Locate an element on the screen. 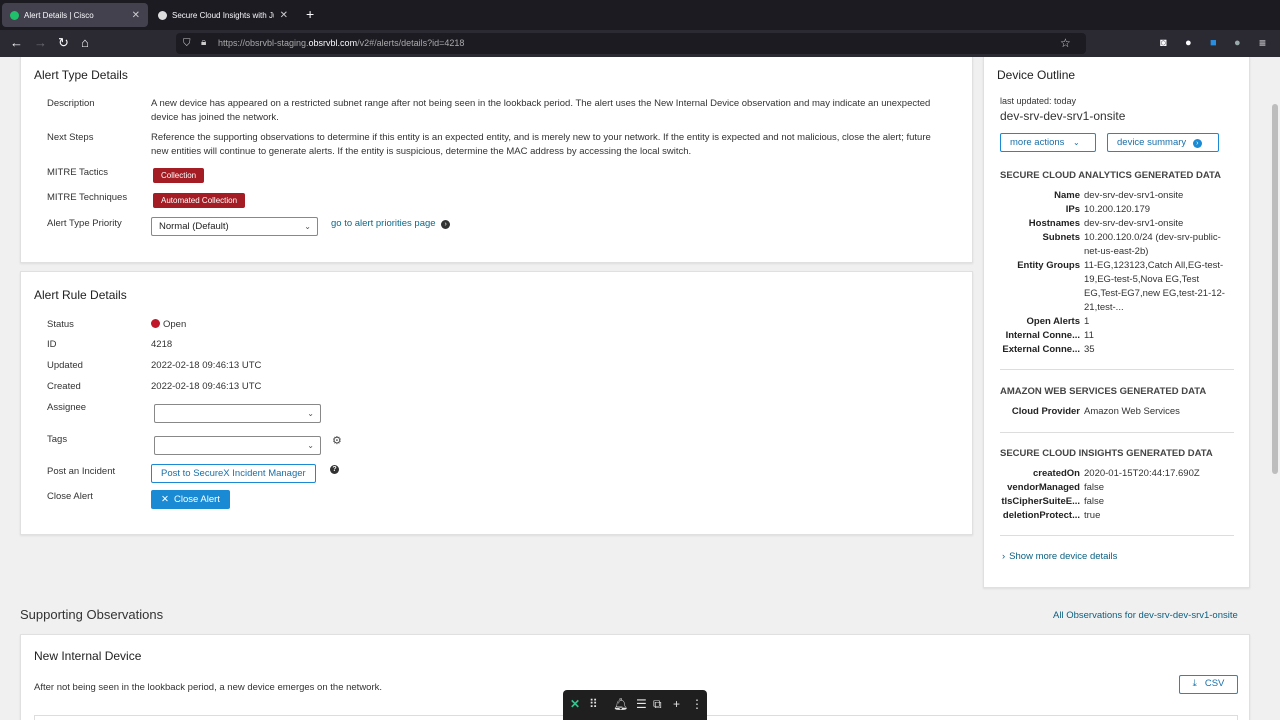  supporting-observations-title: Supporting Observations is located at coordinates (92, 614).